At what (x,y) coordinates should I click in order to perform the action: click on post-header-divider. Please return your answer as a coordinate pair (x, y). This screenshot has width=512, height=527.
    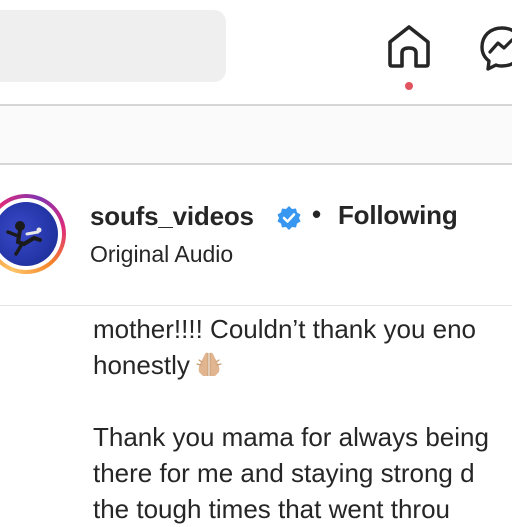
    Looking at the image, I should click on (256, 305).